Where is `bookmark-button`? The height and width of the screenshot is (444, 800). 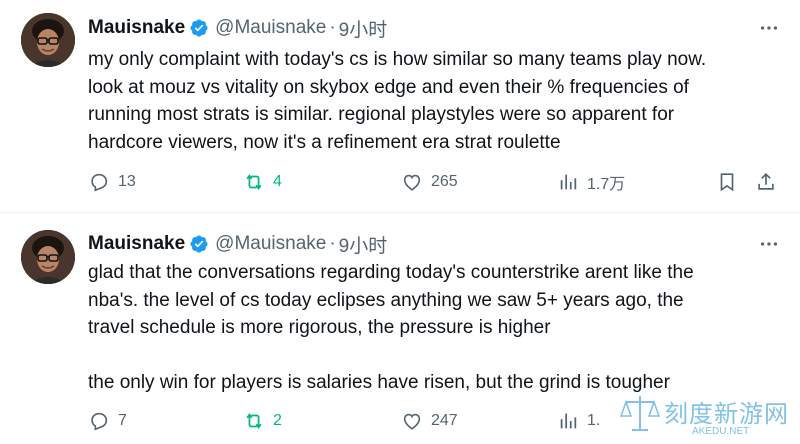
bookmark-button is located at coordinates (731, 182).